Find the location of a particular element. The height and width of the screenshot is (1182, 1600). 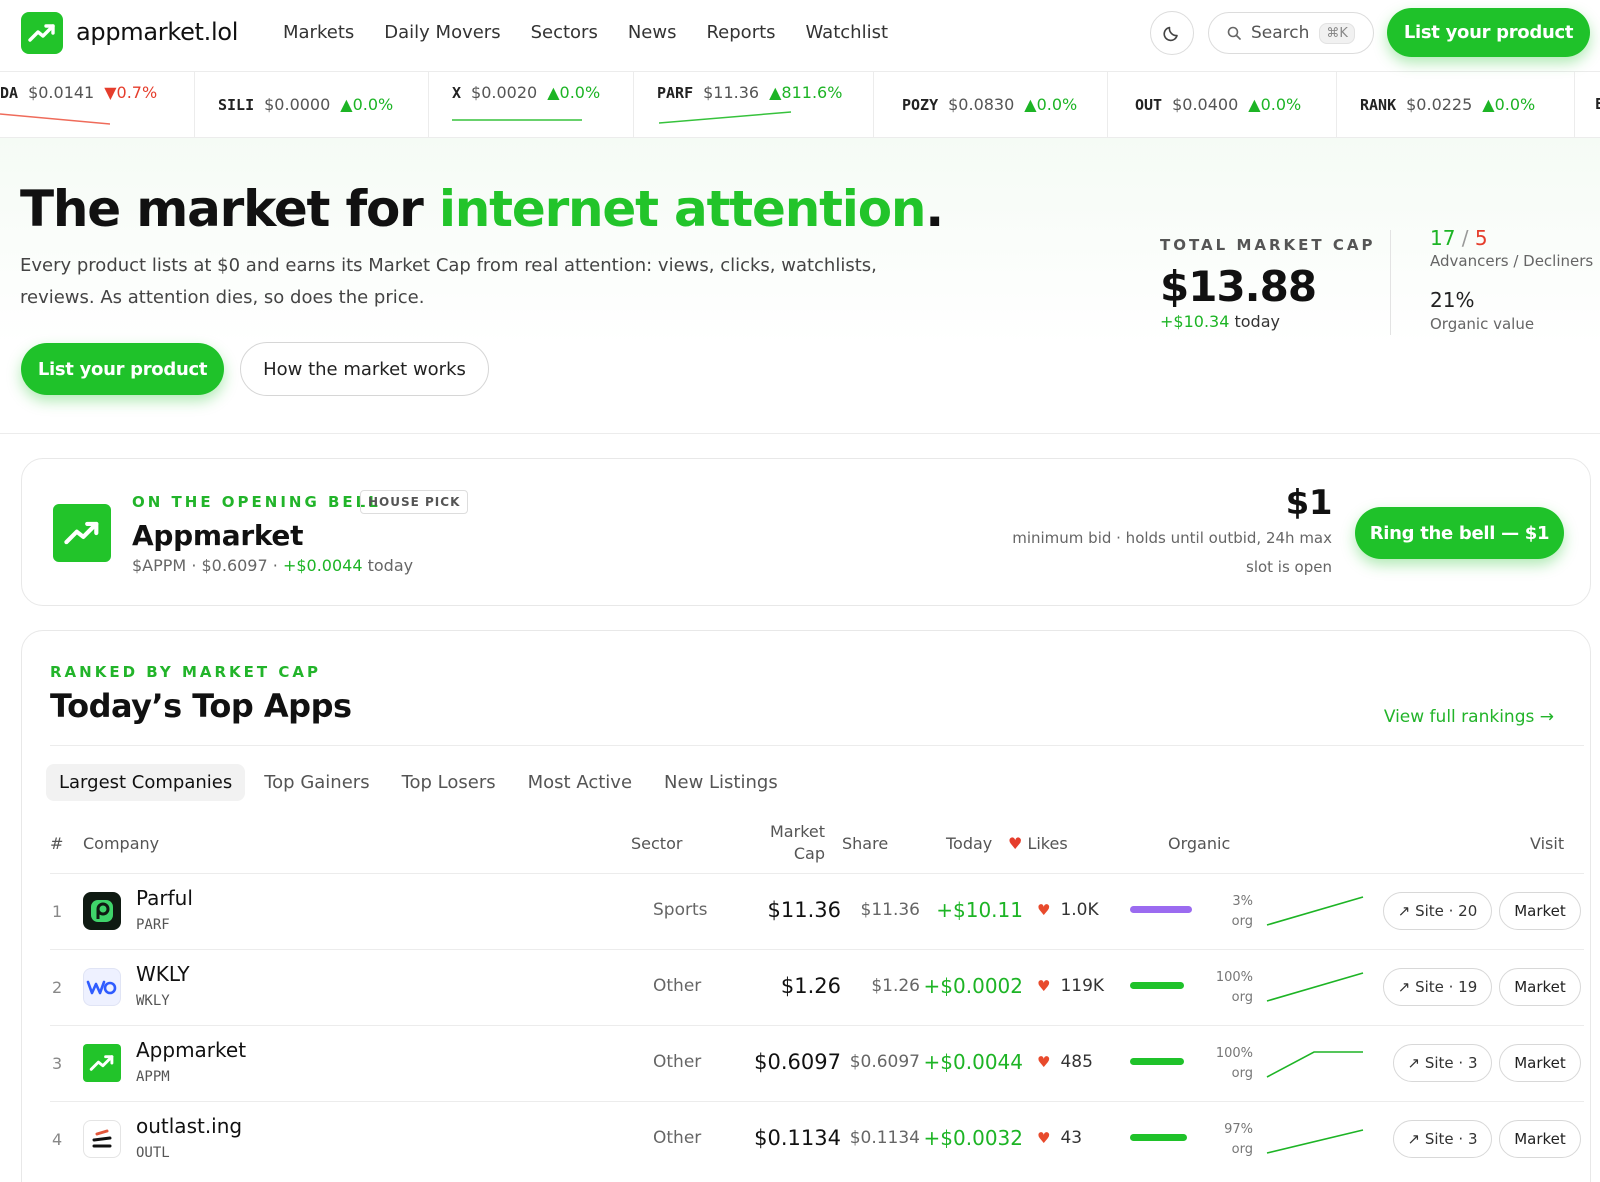

company-name: WKLY is located at coordinates (163, 974).